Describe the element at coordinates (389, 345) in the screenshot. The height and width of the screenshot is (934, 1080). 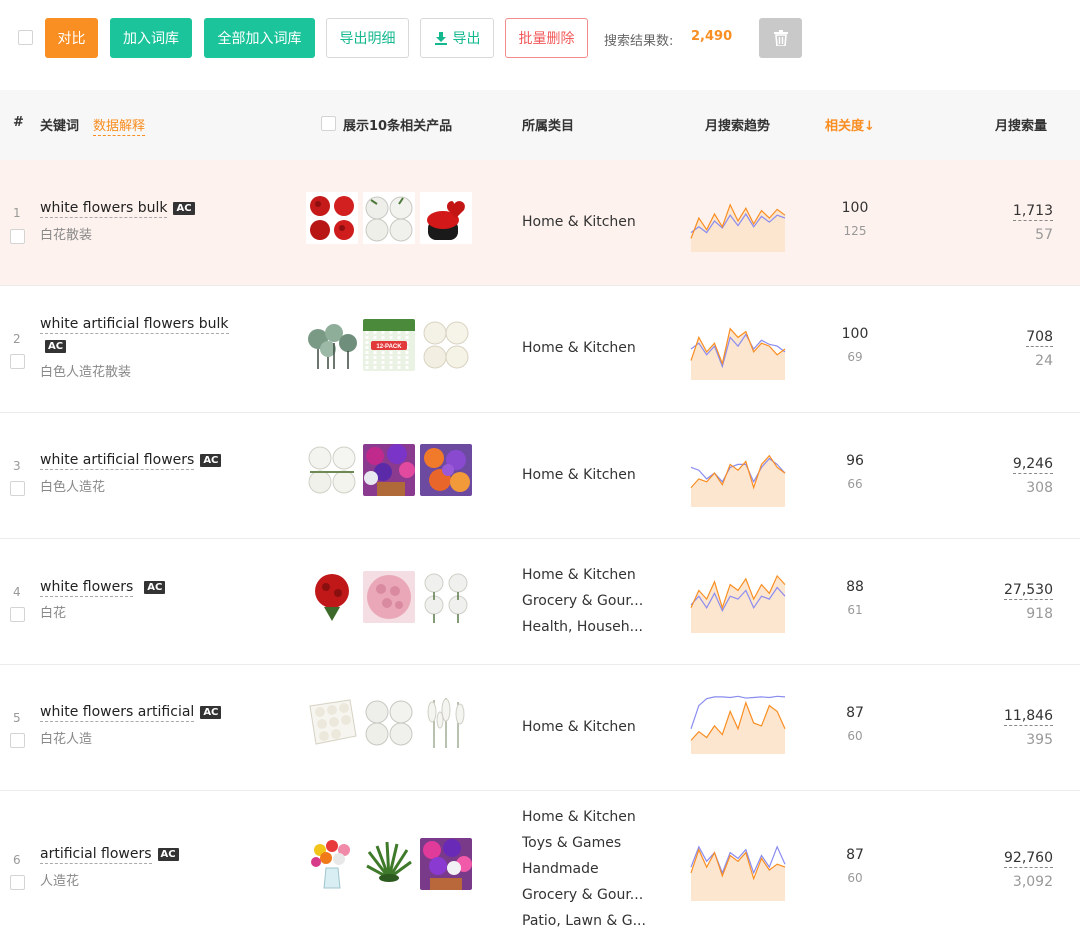
I see `white-flower-garland-12-pack-image: 12-PACK` at that location.